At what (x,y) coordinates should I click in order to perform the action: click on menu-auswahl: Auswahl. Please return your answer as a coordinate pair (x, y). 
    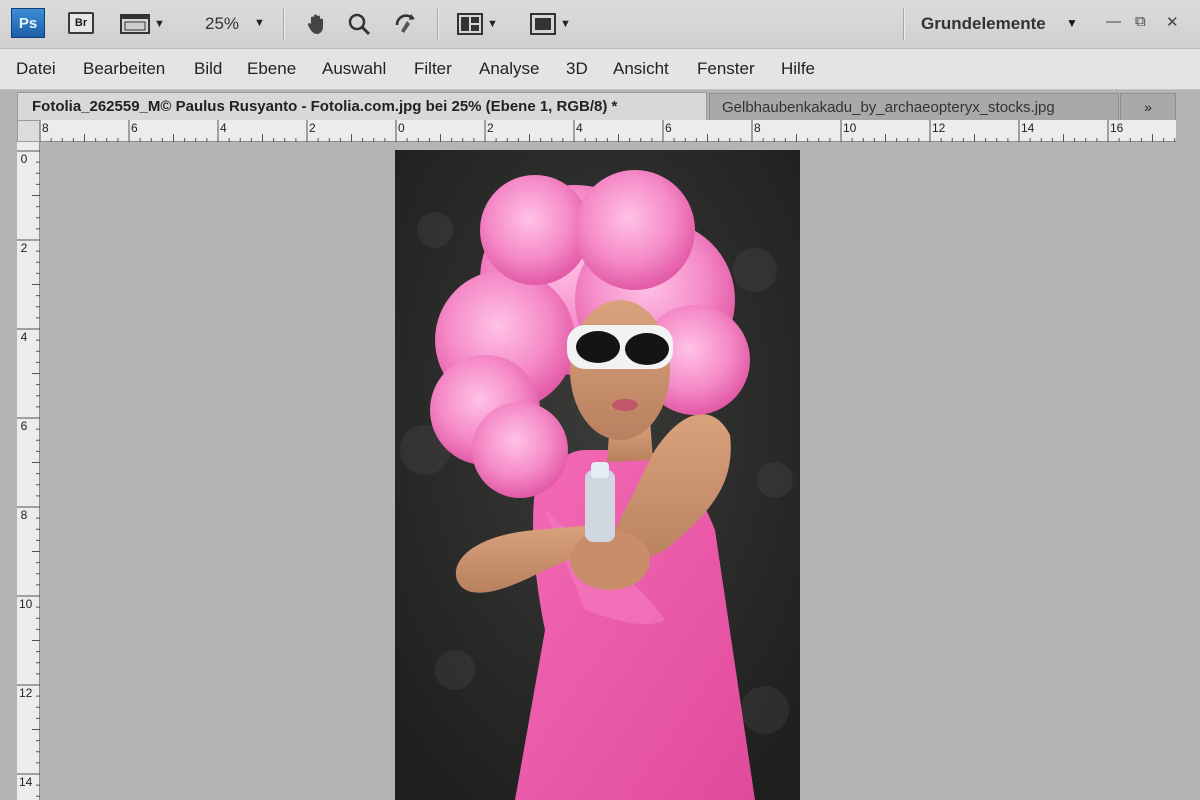
    Looking at the image, I should click on (354, 69).